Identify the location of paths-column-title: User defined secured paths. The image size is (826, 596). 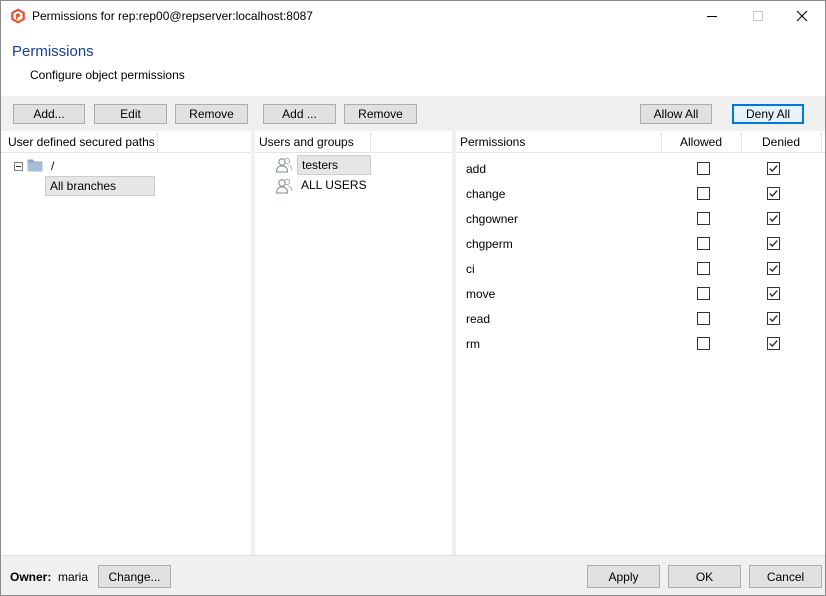
(79, 142).